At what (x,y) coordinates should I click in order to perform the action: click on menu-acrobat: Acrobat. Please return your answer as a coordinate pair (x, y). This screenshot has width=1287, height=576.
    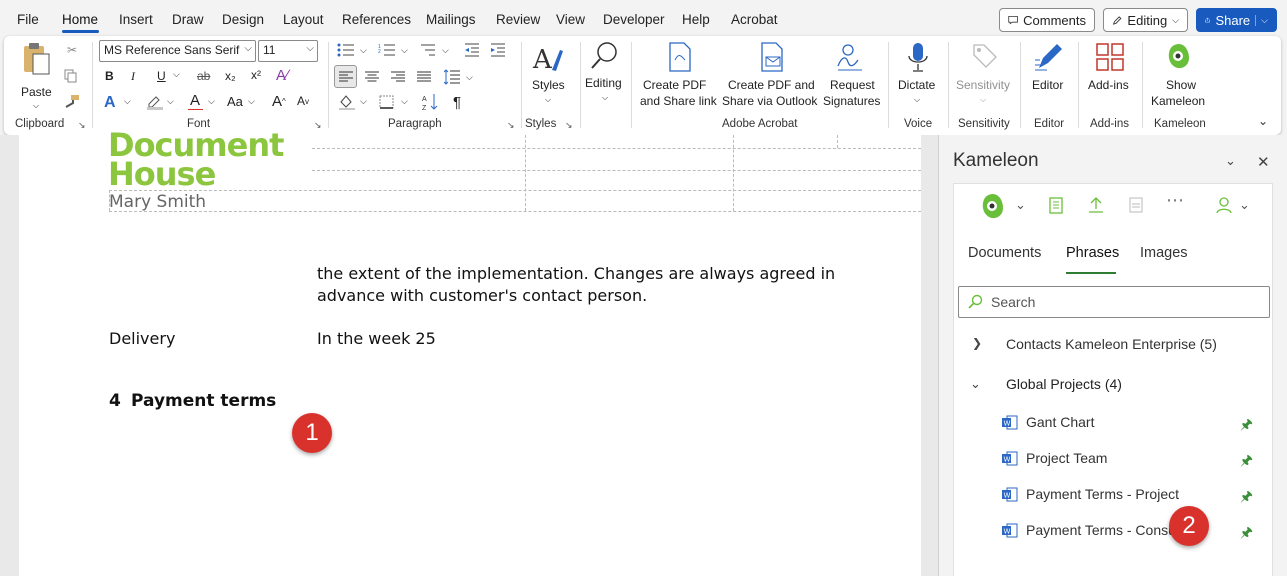
    Looking at the image, I should click on (754, 19).